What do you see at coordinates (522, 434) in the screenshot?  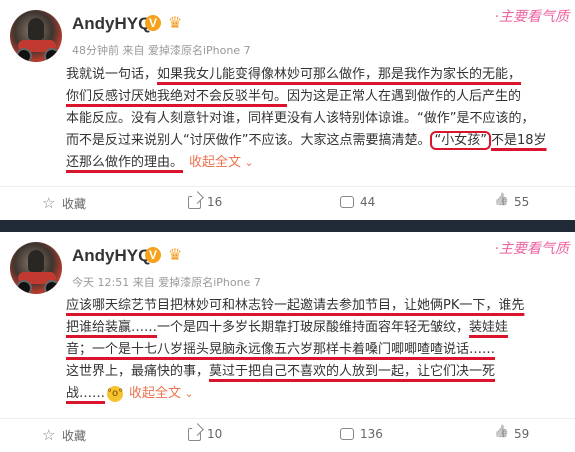 I see `like-count: 59` at bounding box center [522, 434].